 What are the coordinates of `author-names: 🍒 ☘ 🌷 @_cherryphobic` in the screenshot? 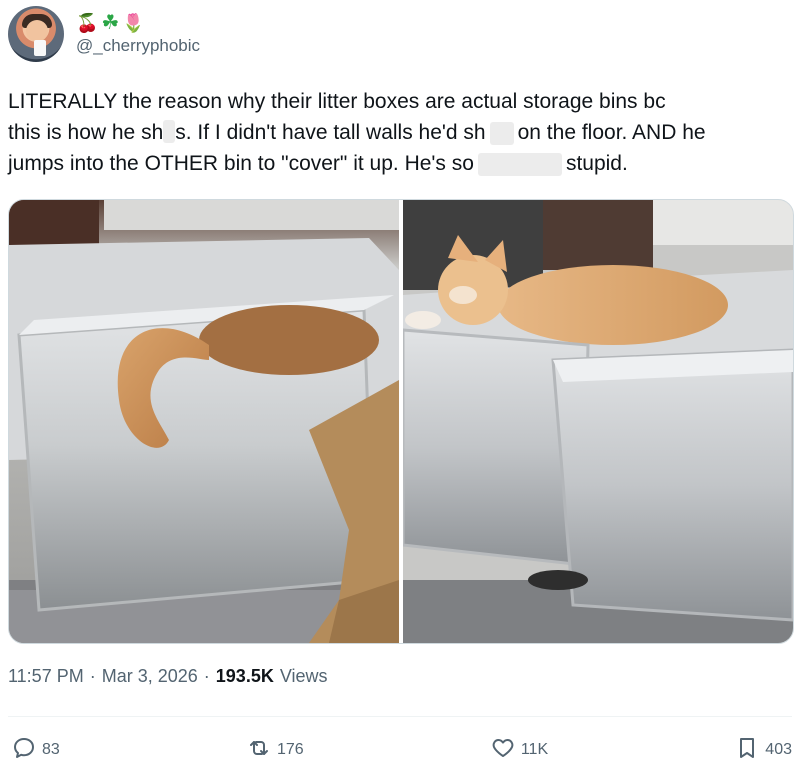 It's located at (138, 34).